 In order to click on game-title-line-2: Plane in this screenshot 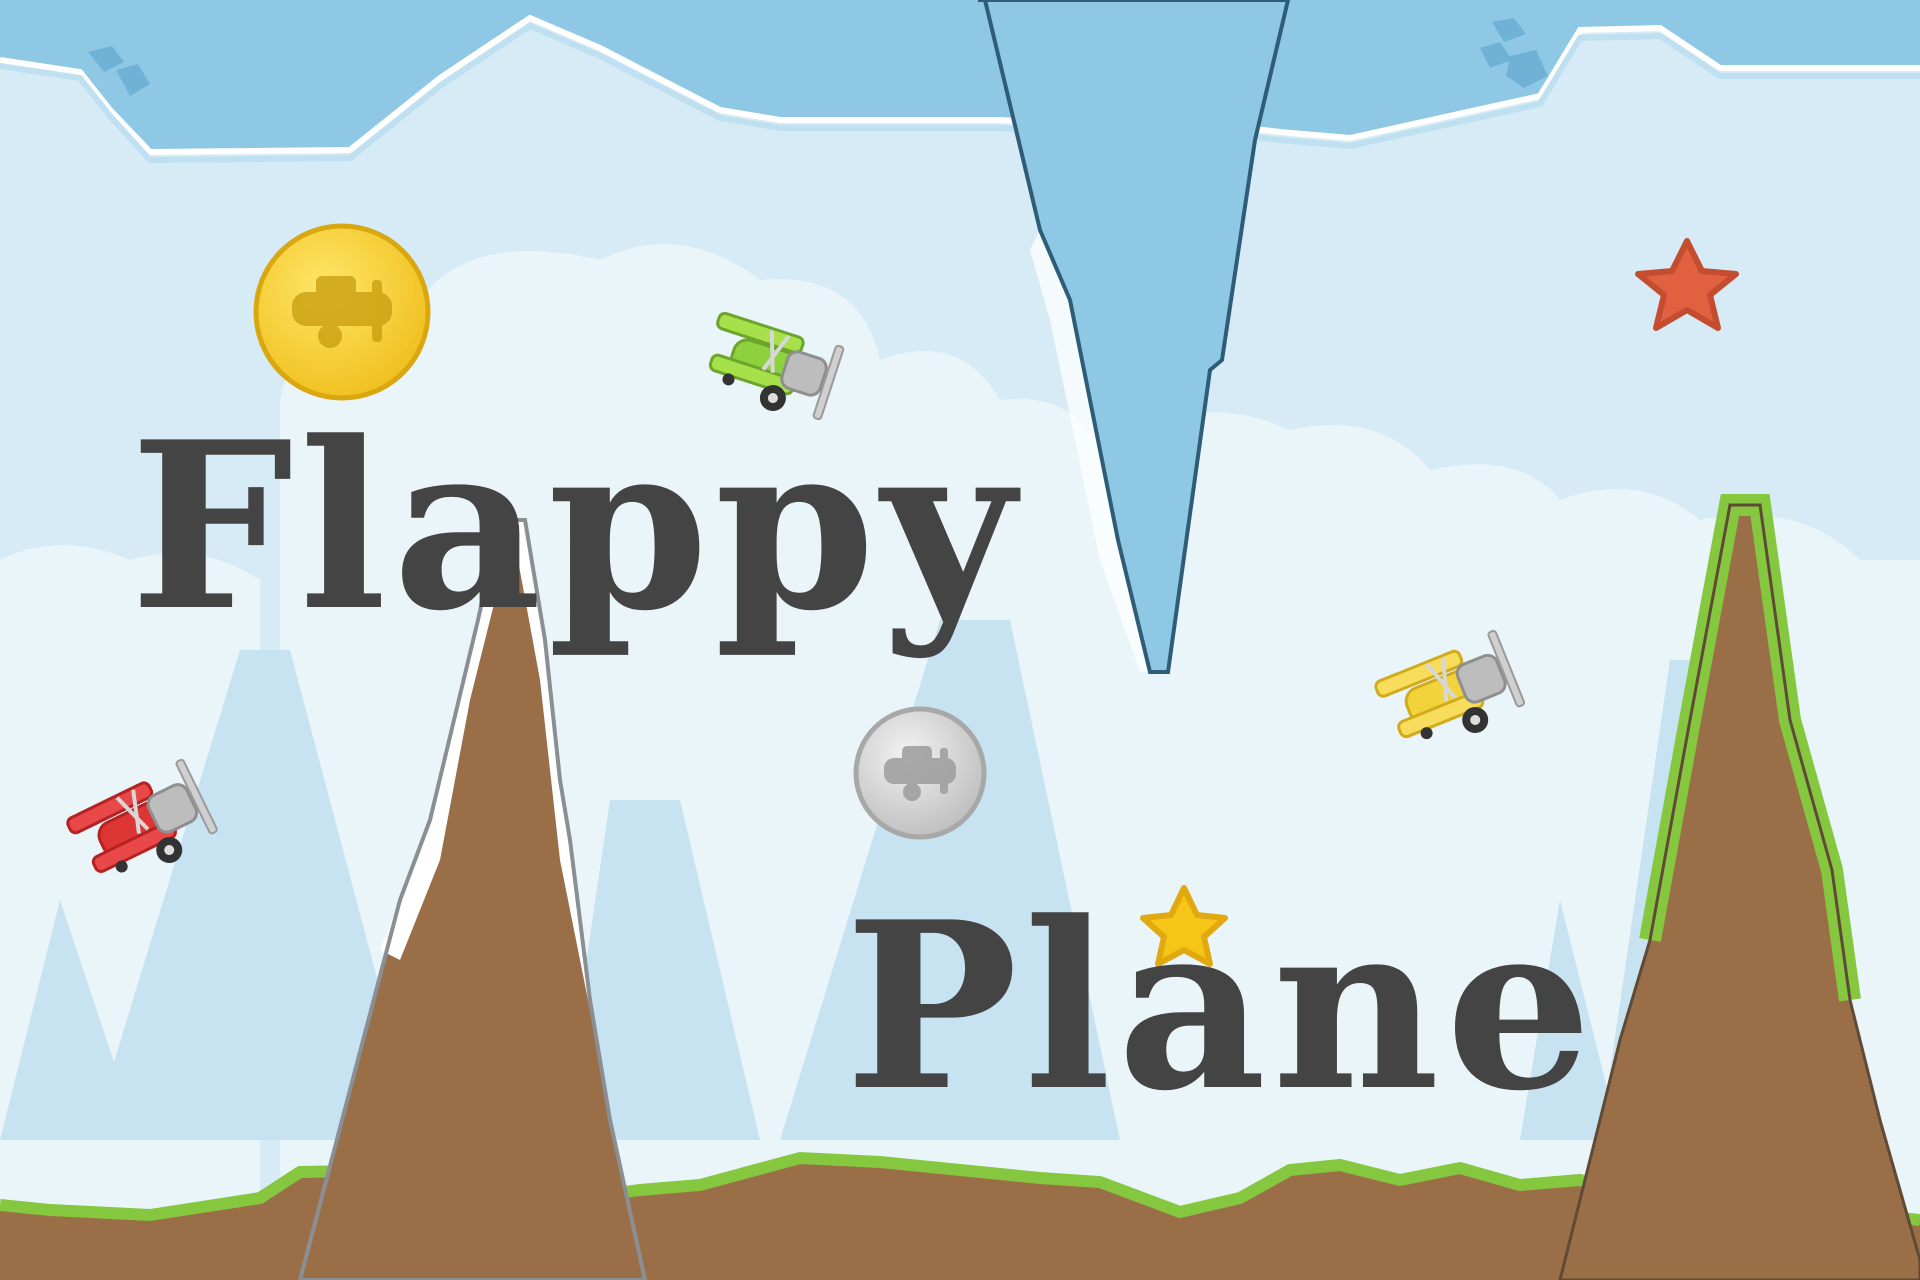, I will do `click(1221, 1007)`.